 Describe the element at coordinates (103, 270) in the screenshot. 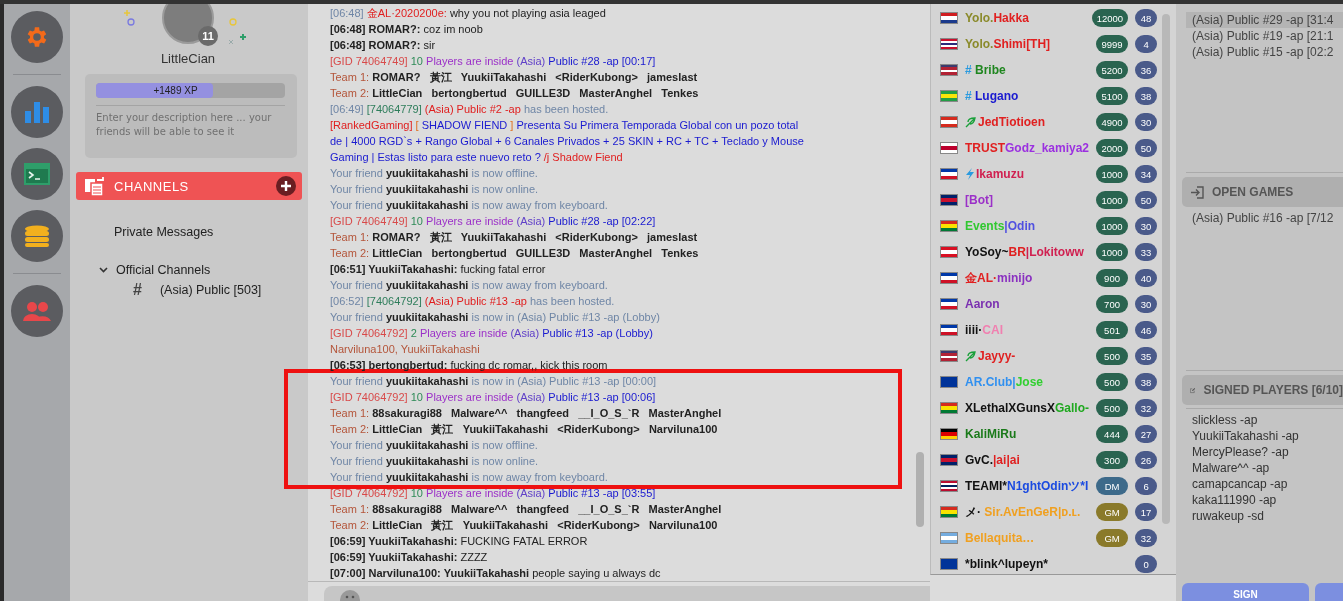

I see `caret-icon` at that location.